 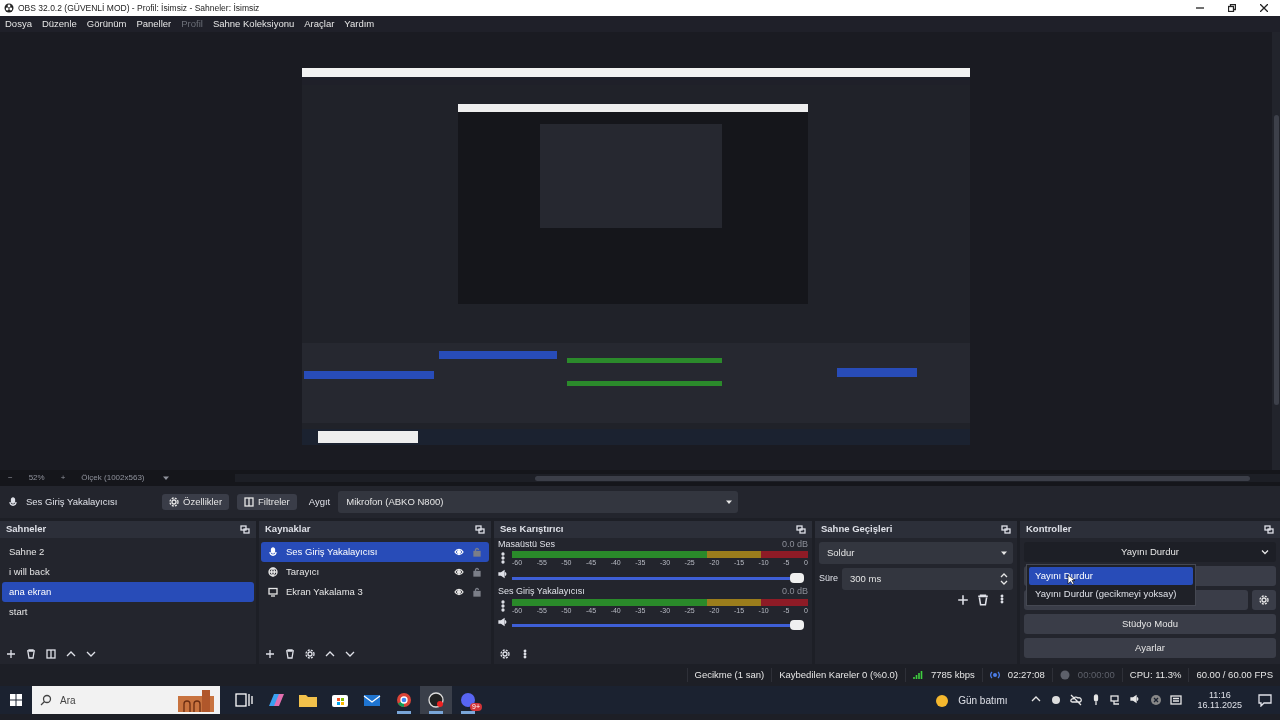 What do you see at coordinates (1096, 674) in the screenshot?
I see `status-text: 00:00:00` at bounding box center [1096, 674].